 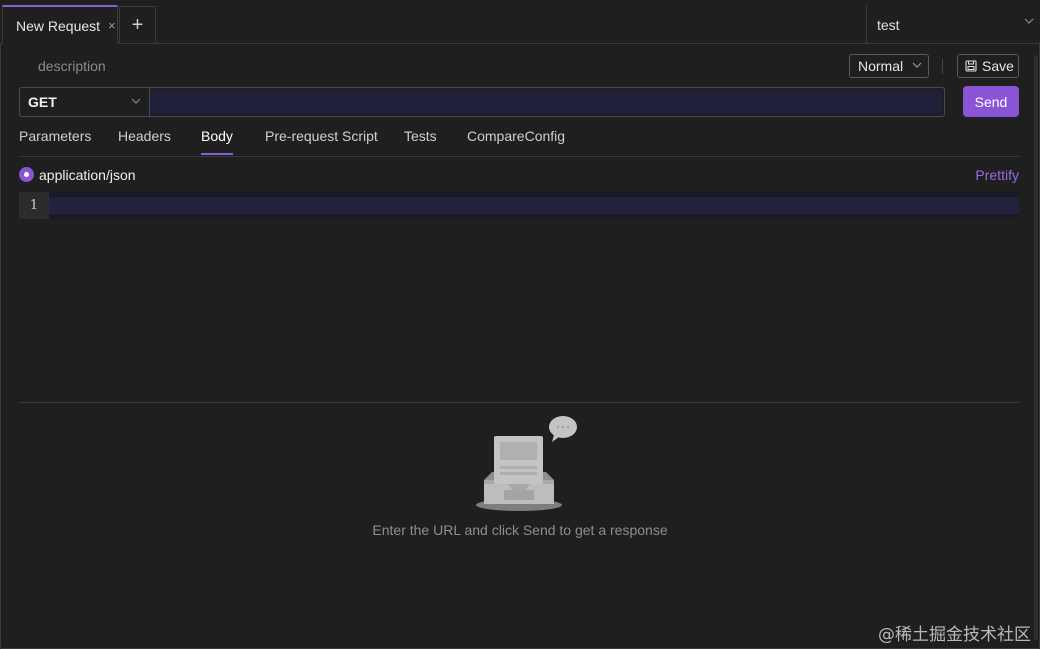 What do you see at coordinates (137, 25) in the screenshot?
I see `add-tab-button: +` at bounding box center [137, 25].